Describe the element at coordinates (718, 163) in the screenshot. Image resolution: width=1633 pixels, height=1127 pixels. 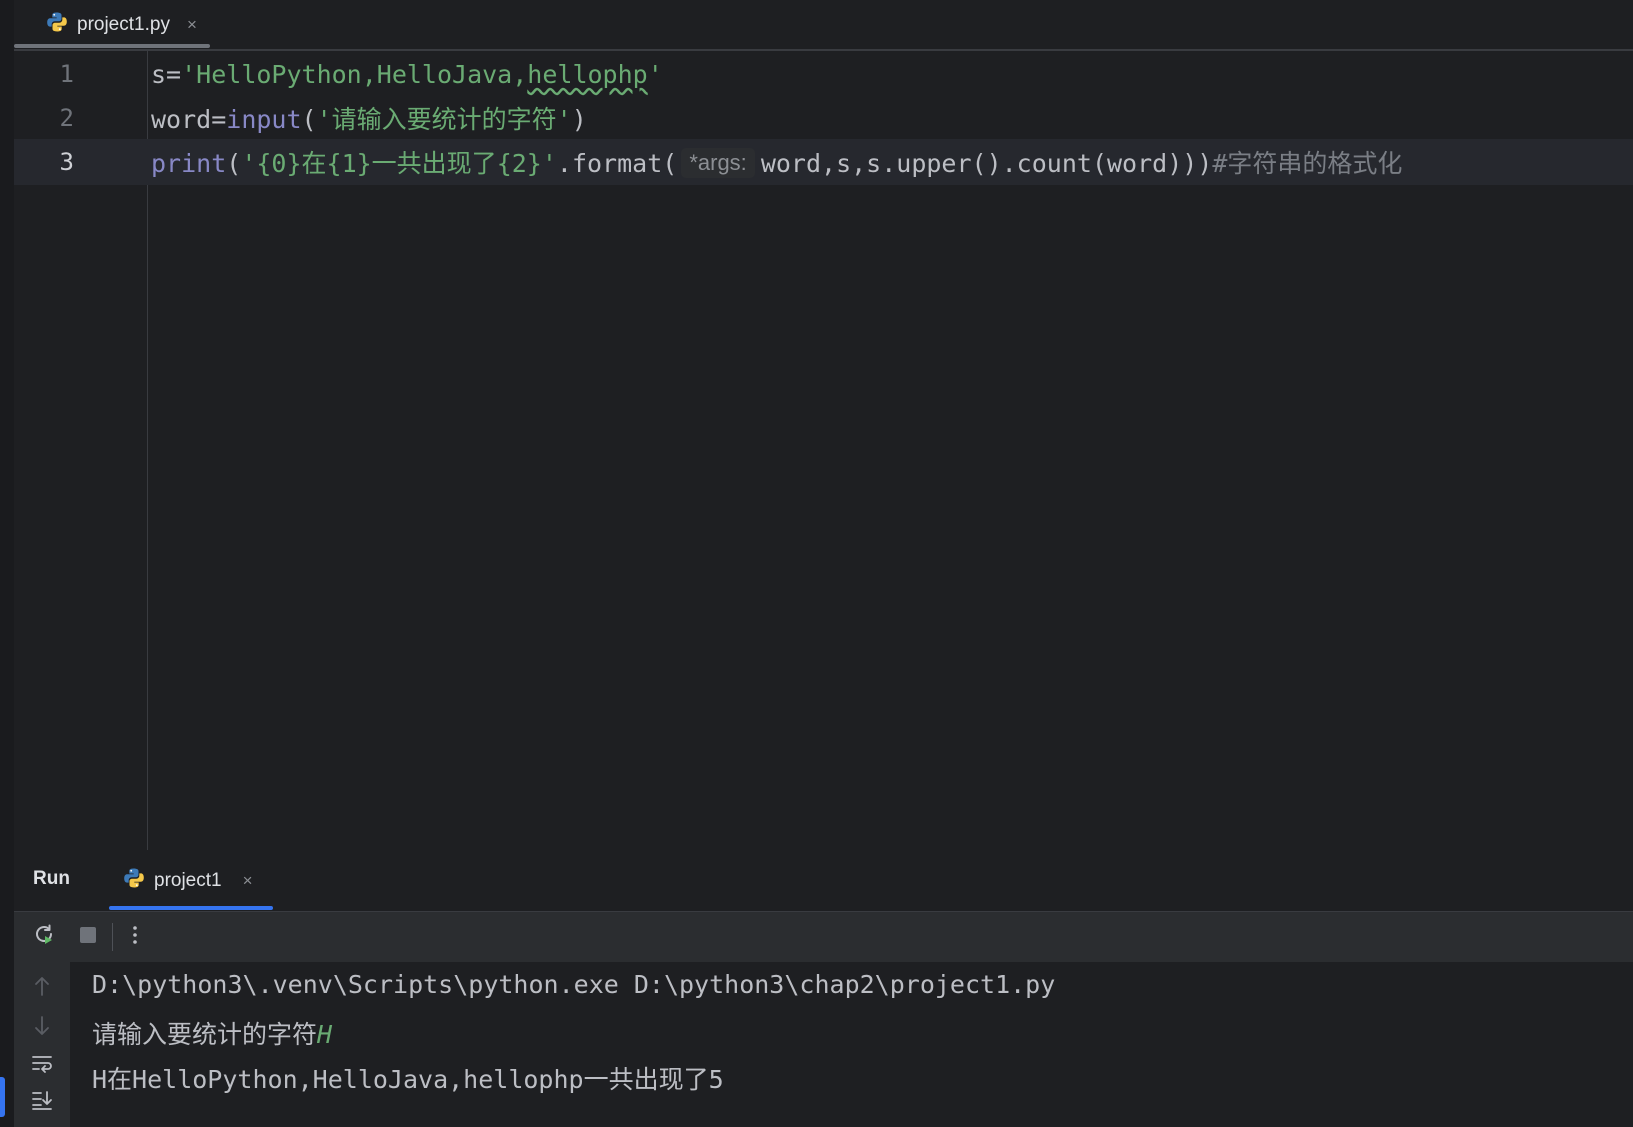
I see `parameter-hint: *args:` at that location.